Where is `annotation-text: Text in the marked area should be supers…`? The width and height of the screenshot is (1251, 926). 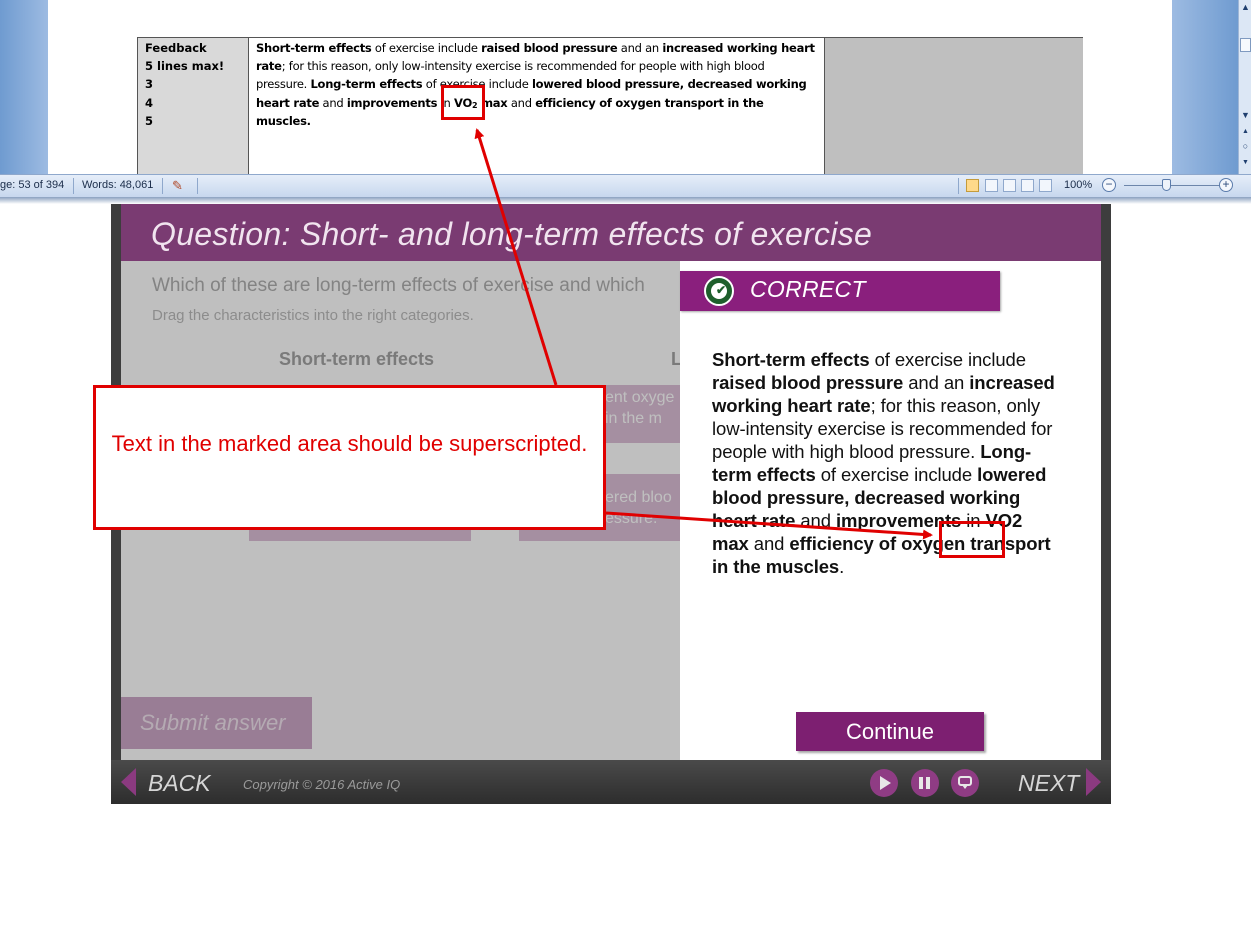
annotation-text: Text in the marked area should be supers… is located at coordinates (349, 443).